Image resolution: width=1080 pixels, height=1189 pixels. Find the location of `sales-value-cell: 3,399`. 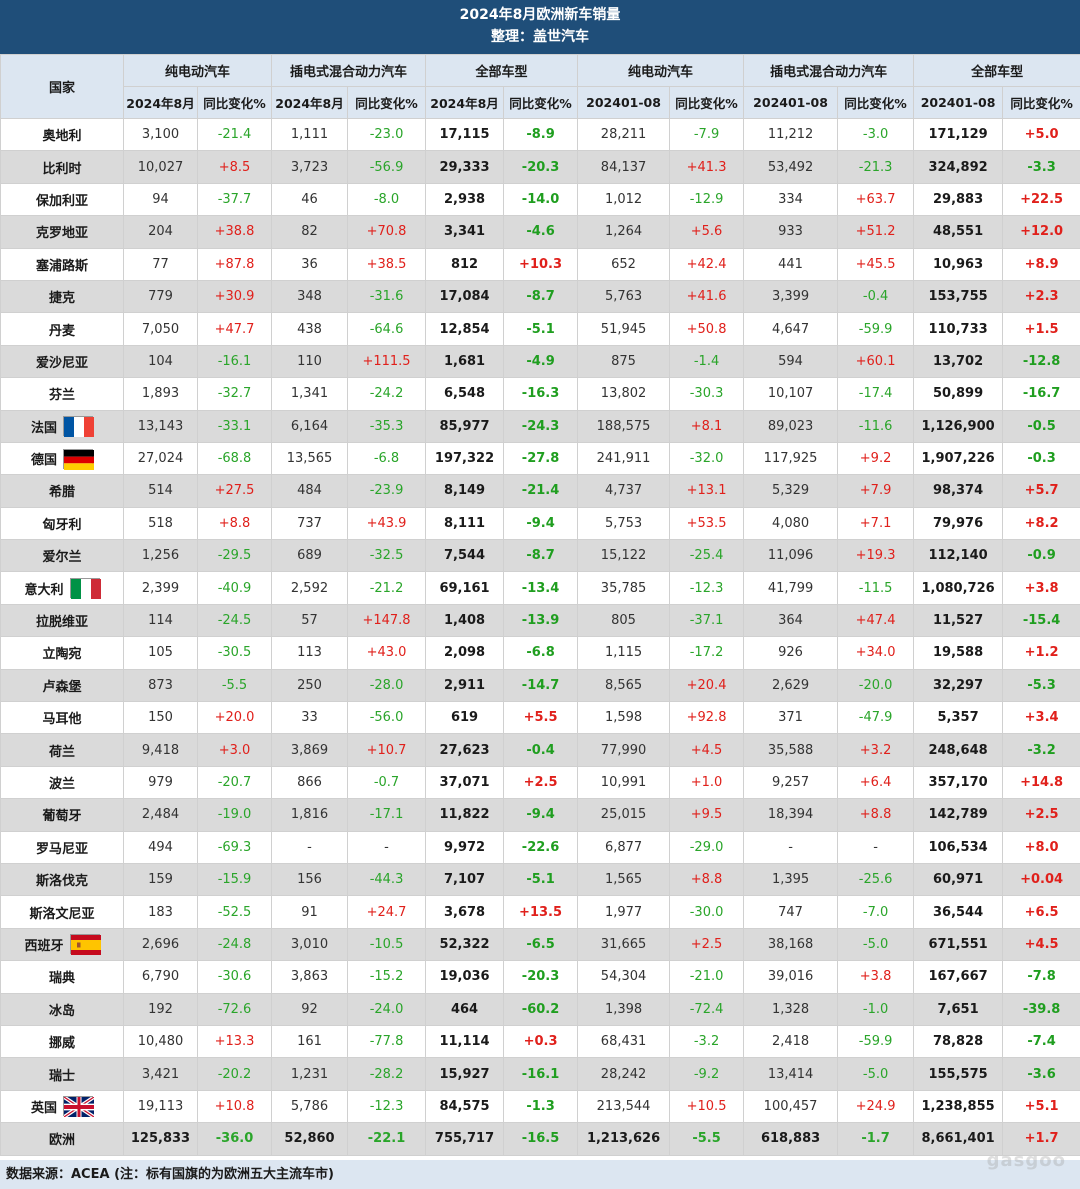

sales-value-cell: 3,399 is located at coordinates (791, 296).